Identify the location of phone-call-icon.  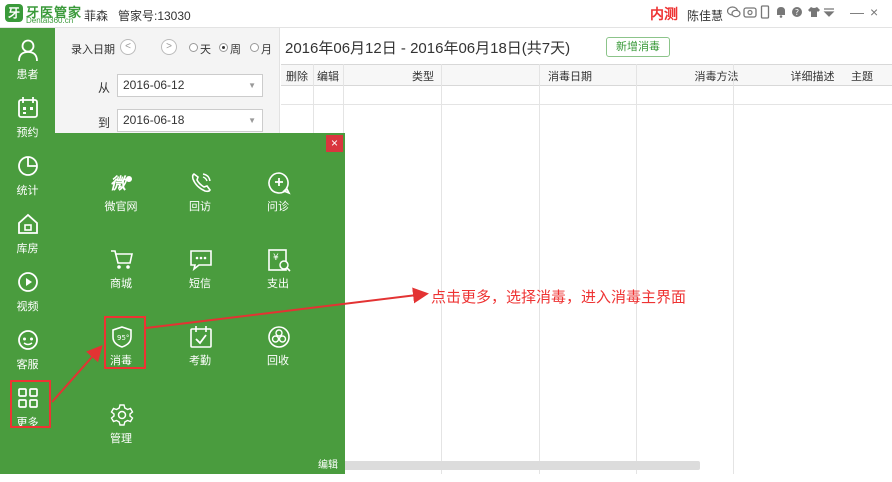
(201, 183).